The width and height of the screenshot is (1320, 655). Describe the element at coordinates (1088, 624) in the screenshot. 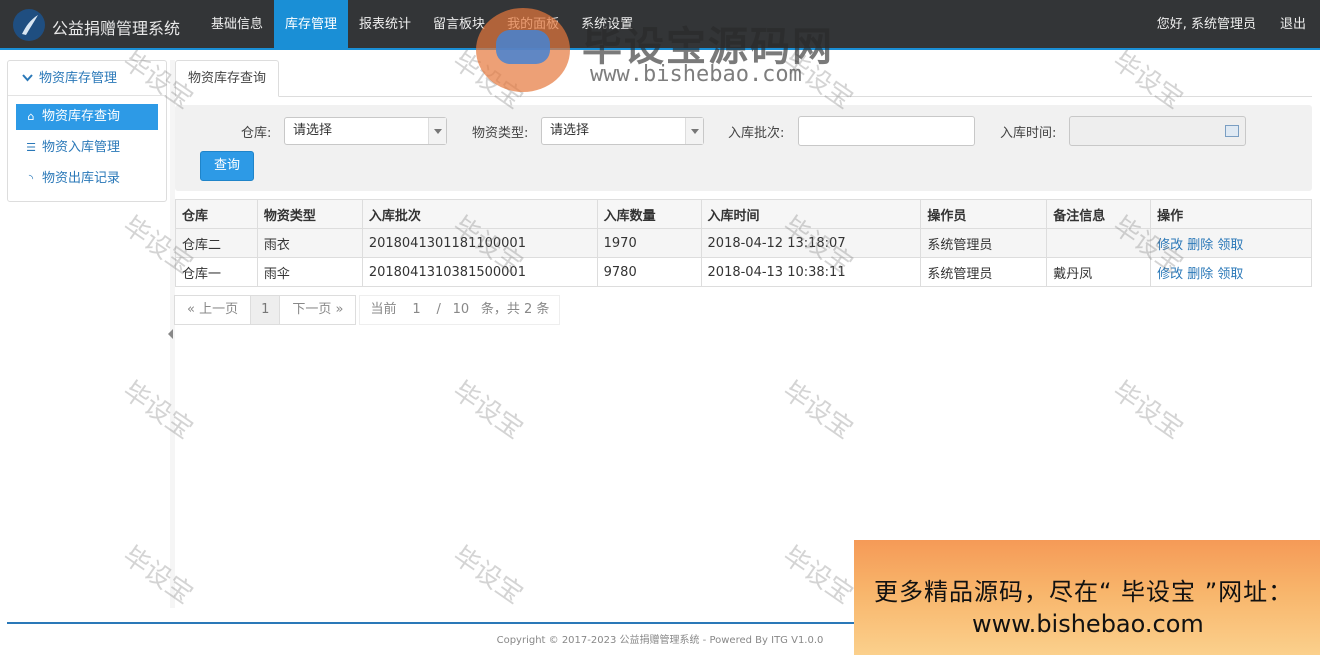

I see `ad-line-2: www.bishebao.com` at that location.